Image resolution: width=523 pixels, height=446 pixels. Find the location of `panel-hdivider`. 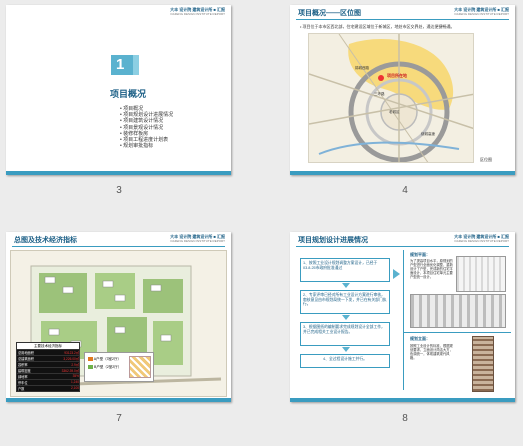

panel-hdivider is located at coordinates (457, 332).